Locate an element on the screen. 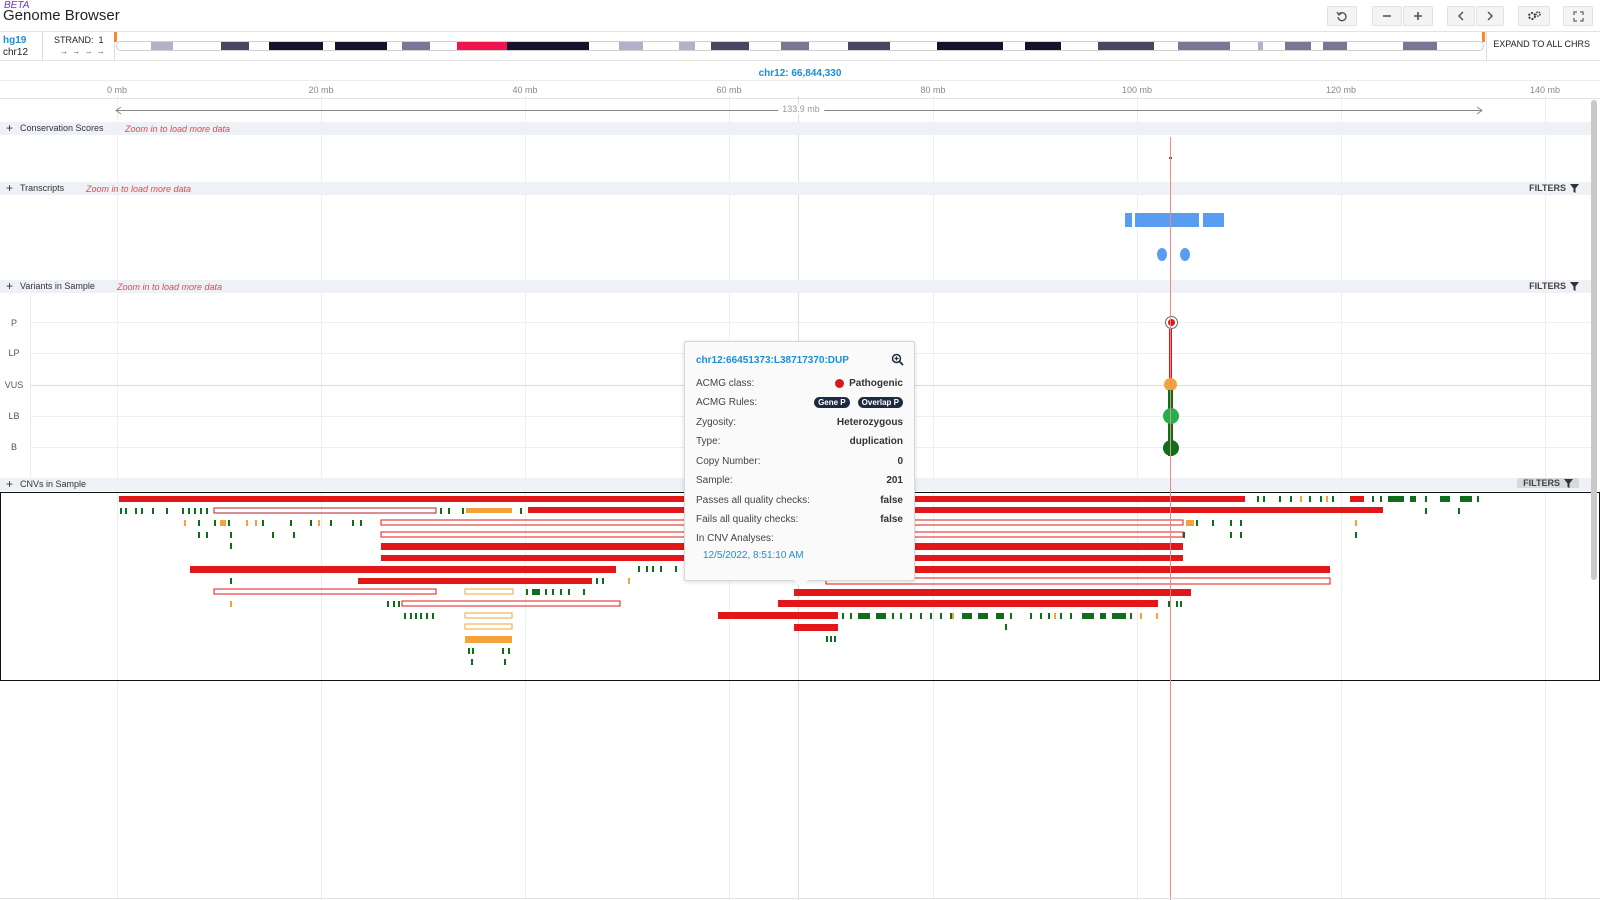  tooltip-row-zygosity: Zygosity: Heterozygous is located at coordinates (799, 422).